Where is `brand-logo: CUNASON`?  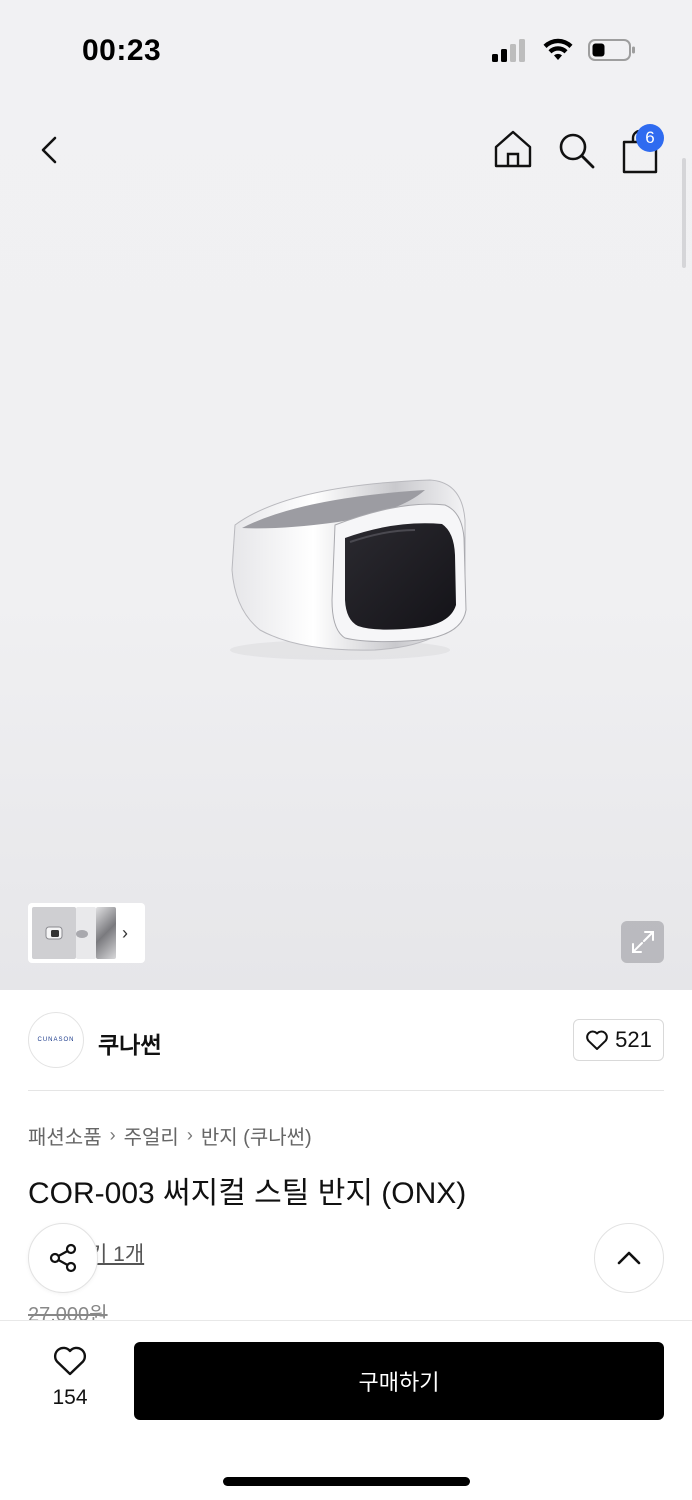
brand-logo: CUNASON is located at coordinates (56, 1040).